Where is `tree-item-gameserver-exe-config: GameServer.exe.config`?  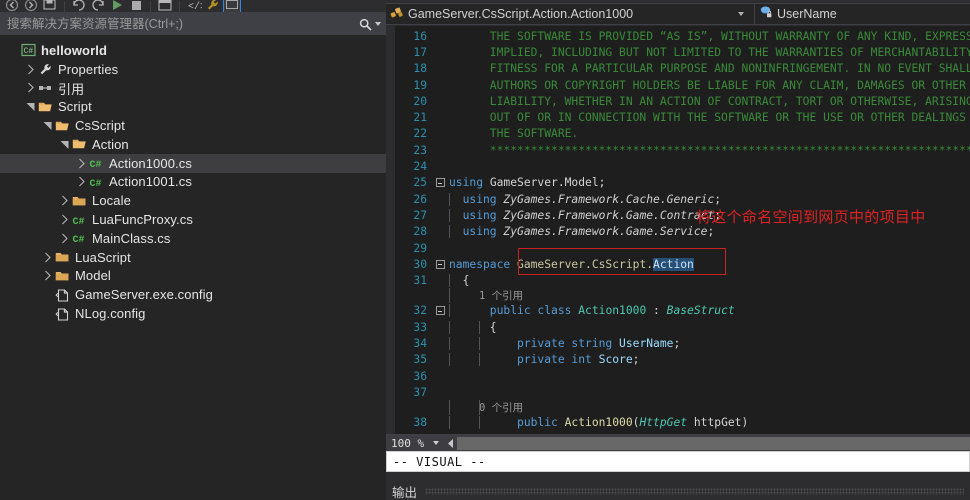
tree-item-gameserver-exe-config: GameServer.exe.config is located at coordinates (193, 294).